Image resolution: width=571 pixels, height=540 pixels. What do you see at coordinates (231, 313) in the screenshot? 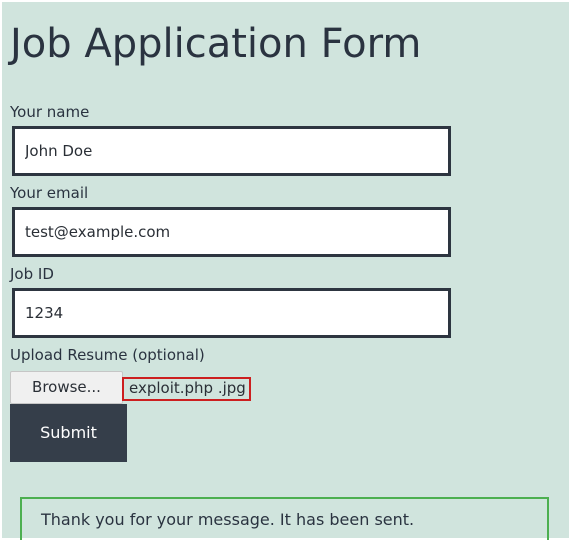
I see `job-id-field` at bounding box center [231, 313].